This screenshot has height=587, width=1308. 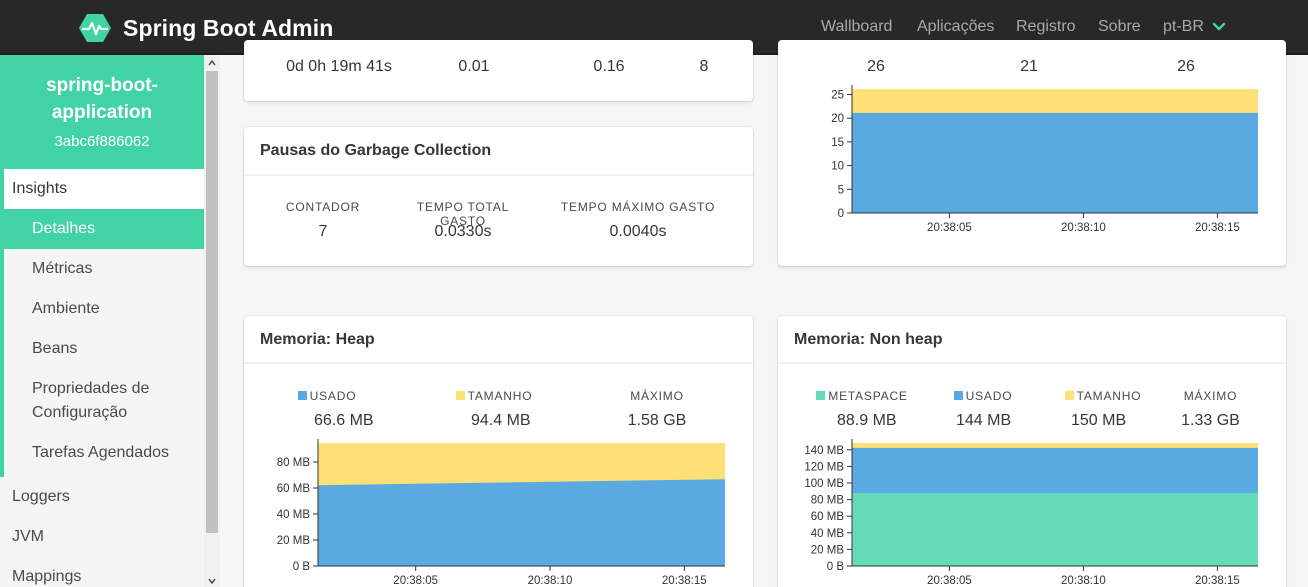 What do you see at coordinates (339, 66) in the screenshot?
I see `uptime-value: 0d 0h 19m 41s` at bounding box center [339, 66].